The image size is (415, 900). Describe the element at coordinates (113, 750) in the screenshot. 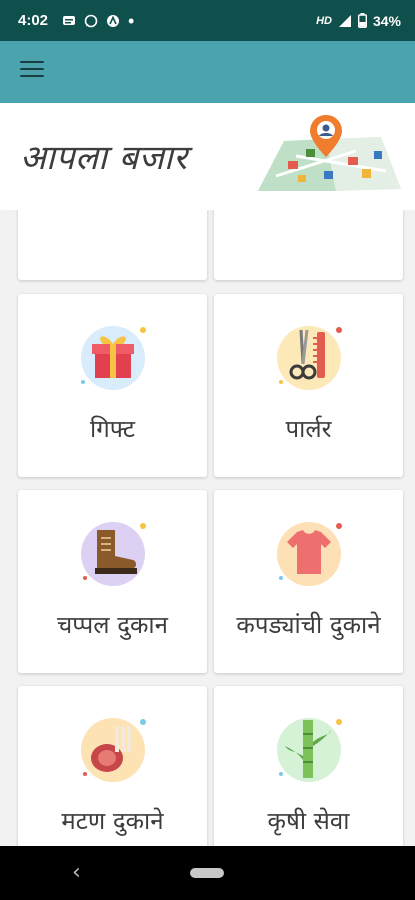

I see `meat-icon` at that location.